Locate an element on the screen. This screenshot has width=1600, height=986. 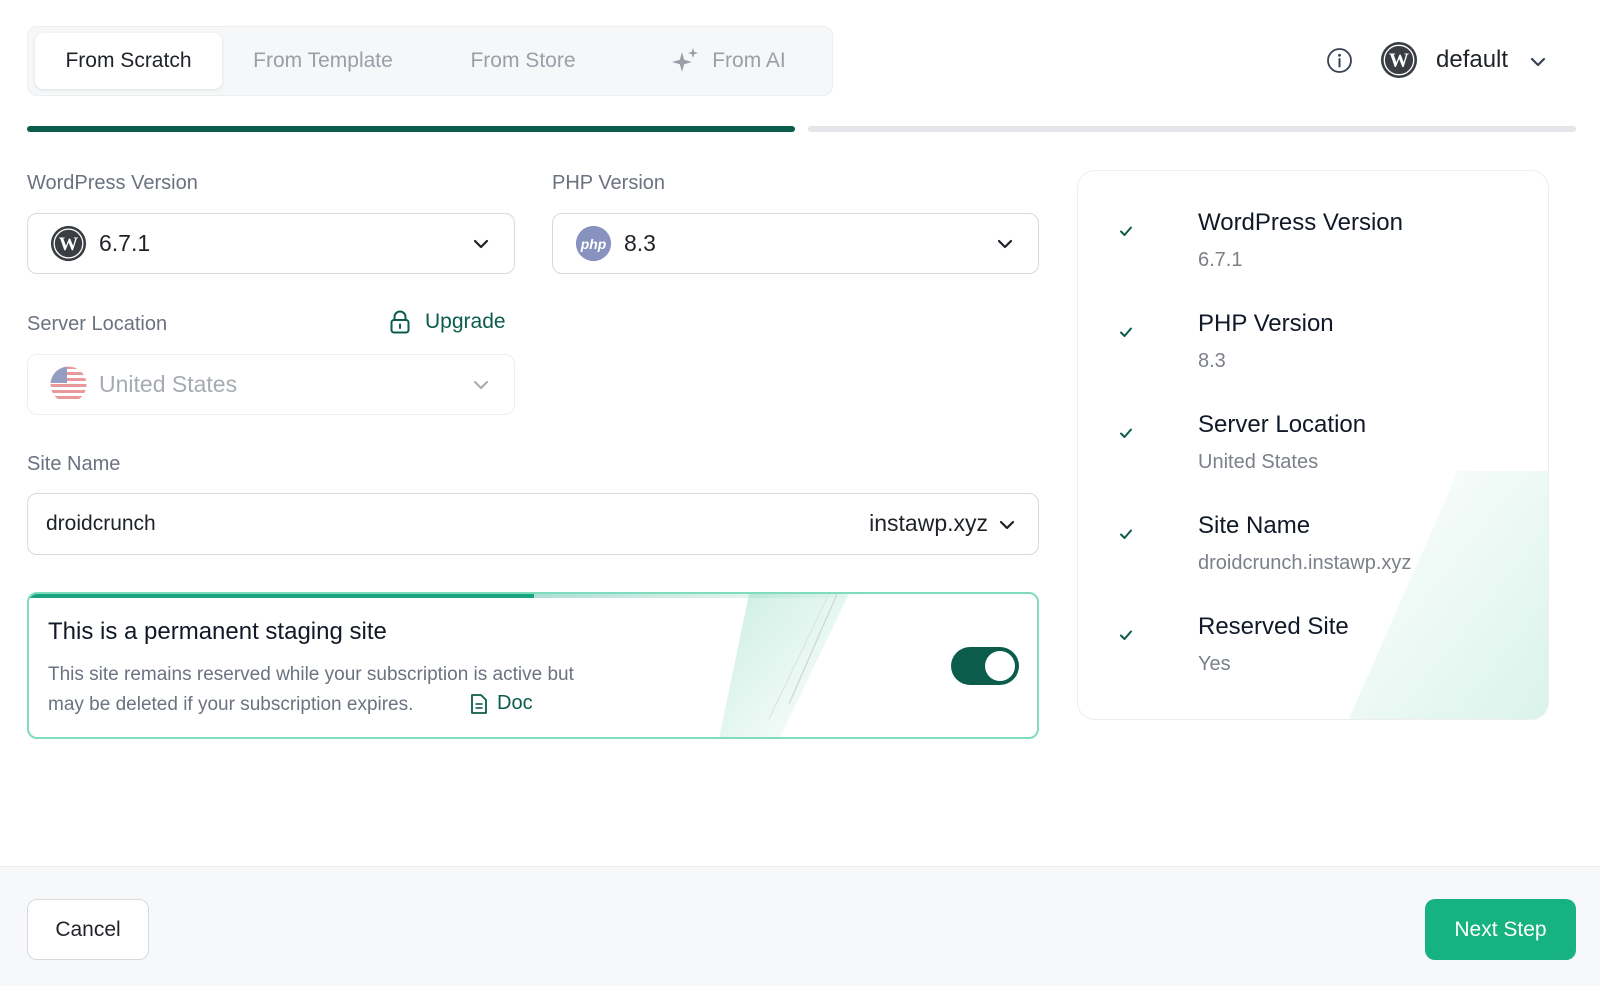
server-location-label: Server Location is located at coordinates (97, 324).